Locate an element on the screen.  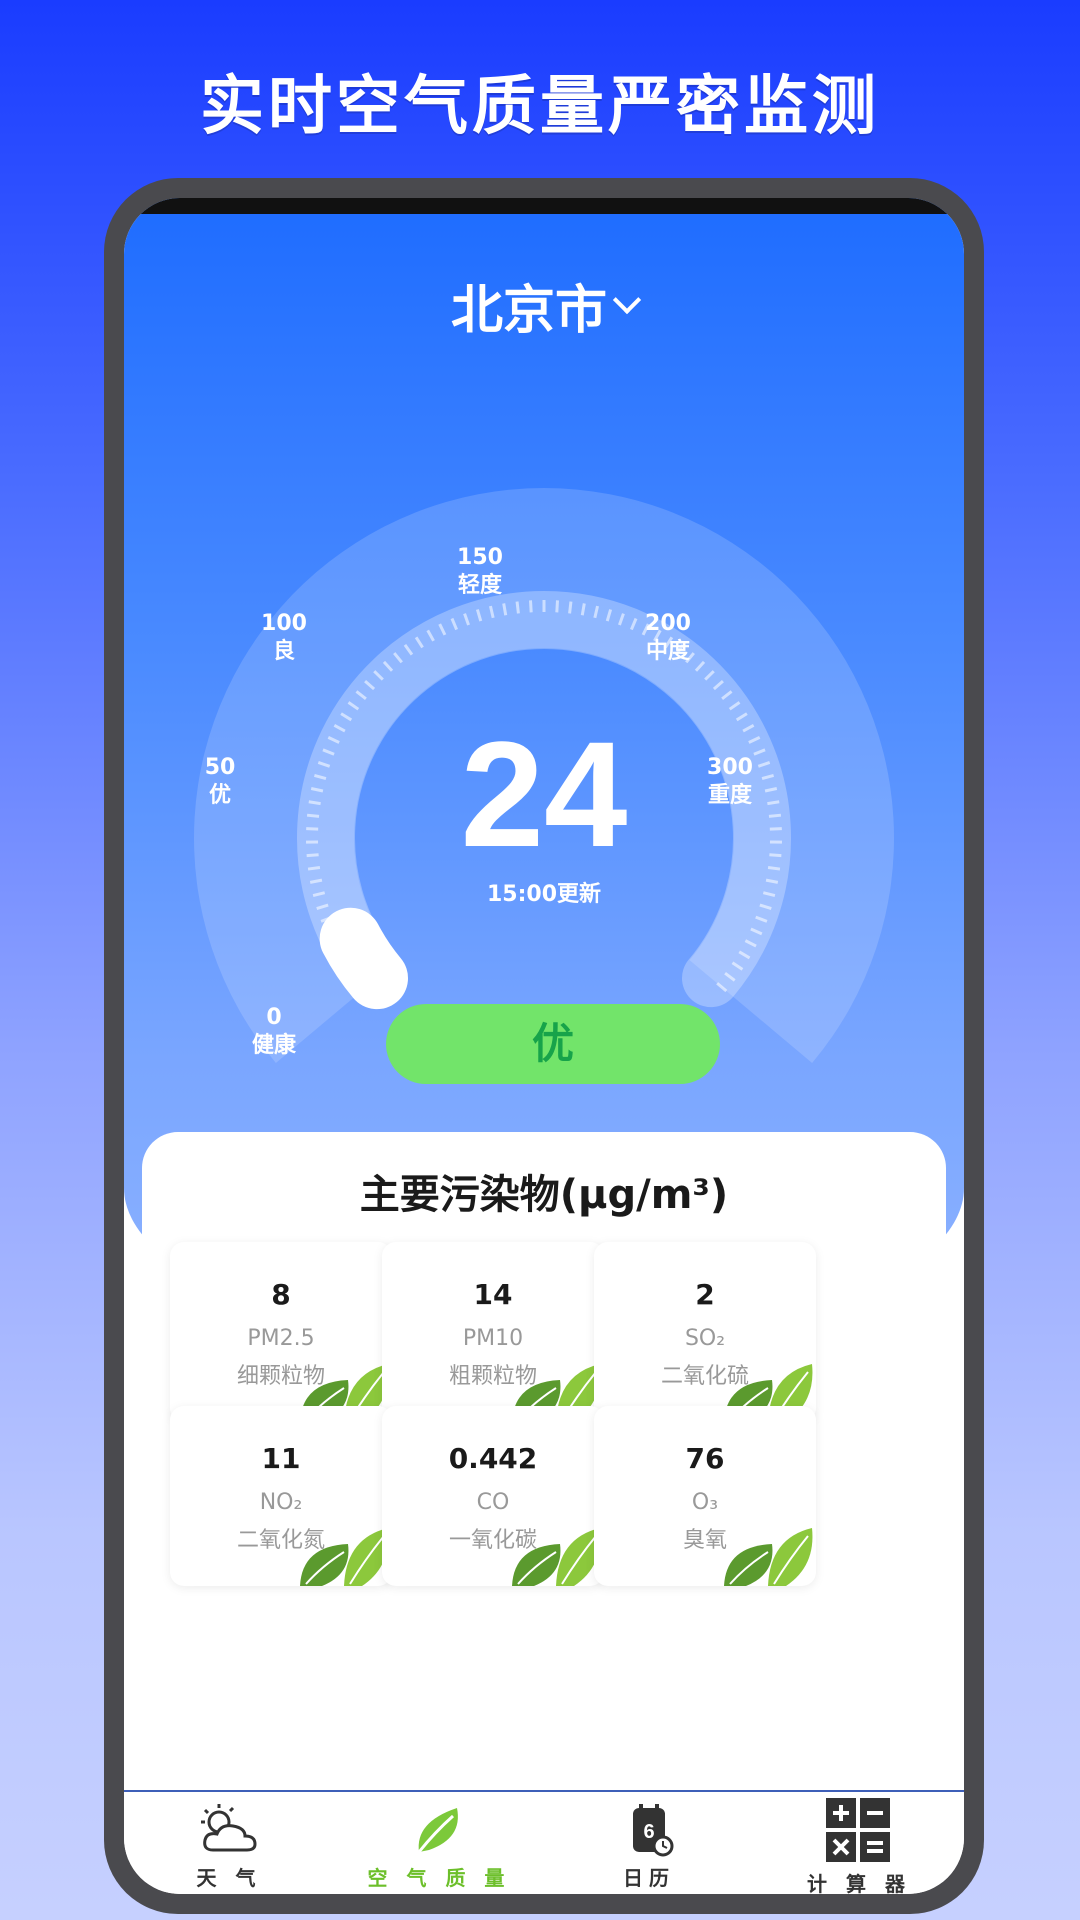
tick-label: 中度 is located at coordinates (667, 651).